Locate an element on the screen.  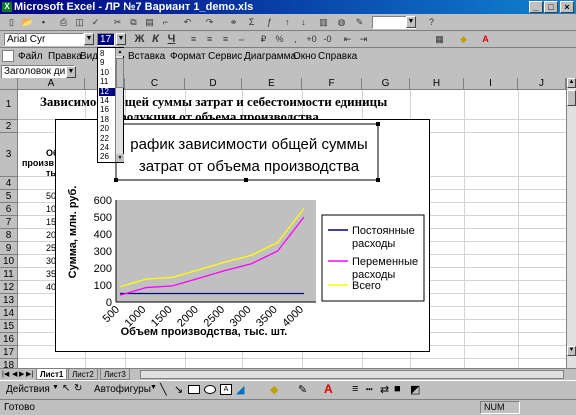
row-header: 12 is located at coordinates (9, 287).